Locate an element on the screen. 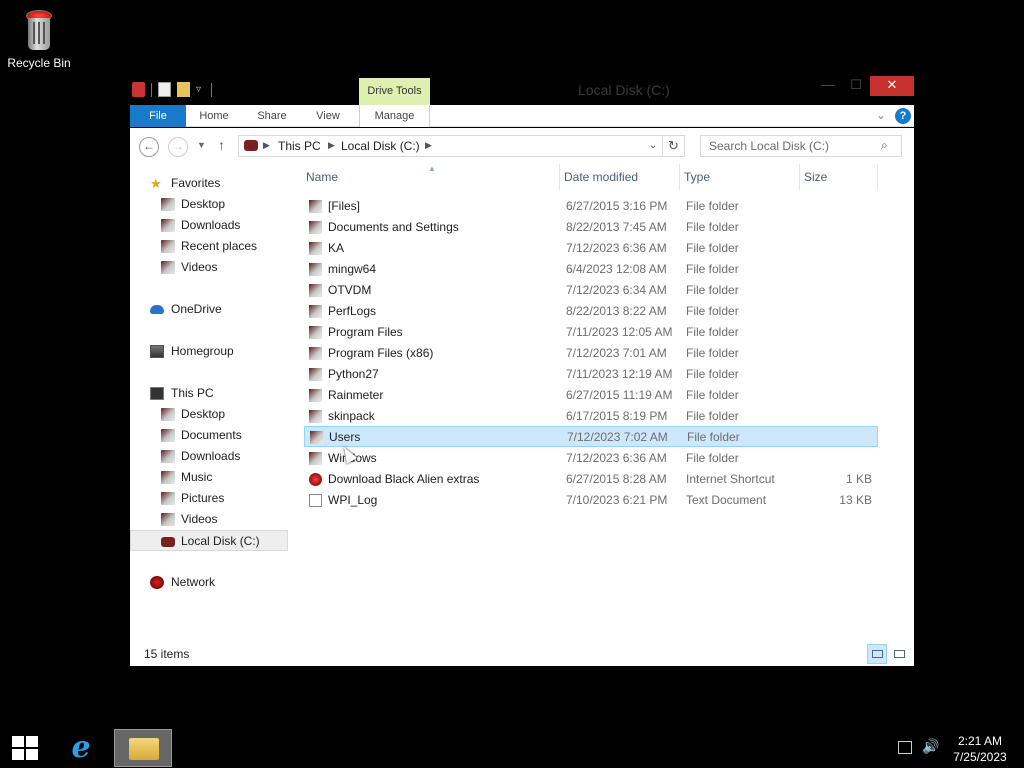  nav-this-pc-pictures: Pictures is located at coordinates (209, 498).